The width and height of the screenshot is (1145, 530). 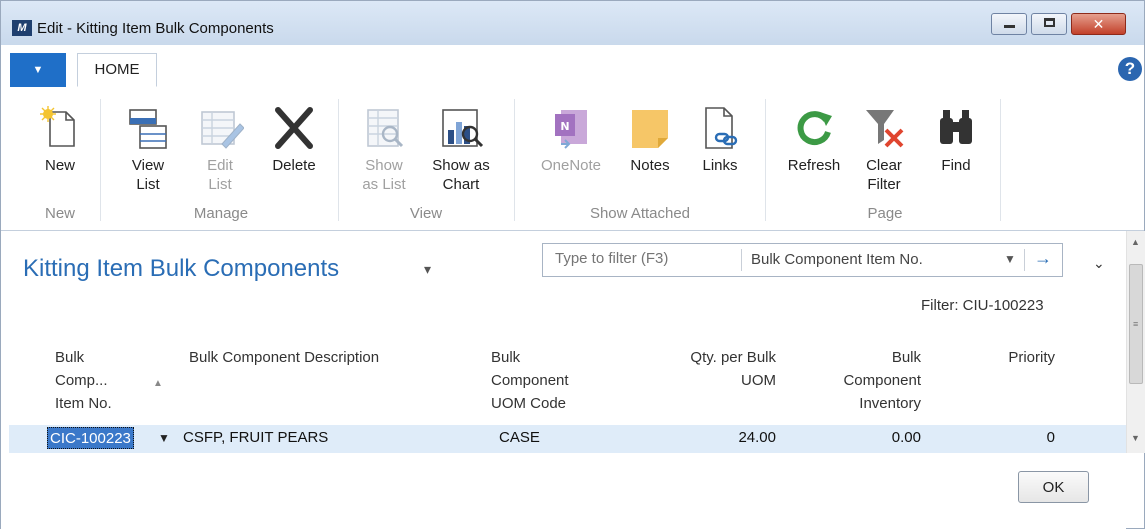 I want to click on header-line: Priority, so click(x=1031, y=357).